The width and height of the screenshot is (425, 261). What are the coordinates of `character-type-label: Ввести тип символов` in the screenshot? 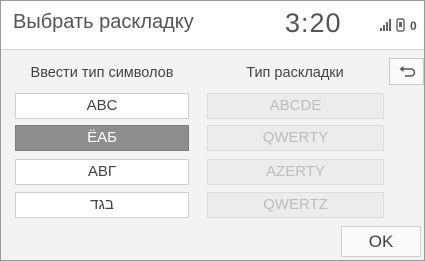 It's located at (102, 73).